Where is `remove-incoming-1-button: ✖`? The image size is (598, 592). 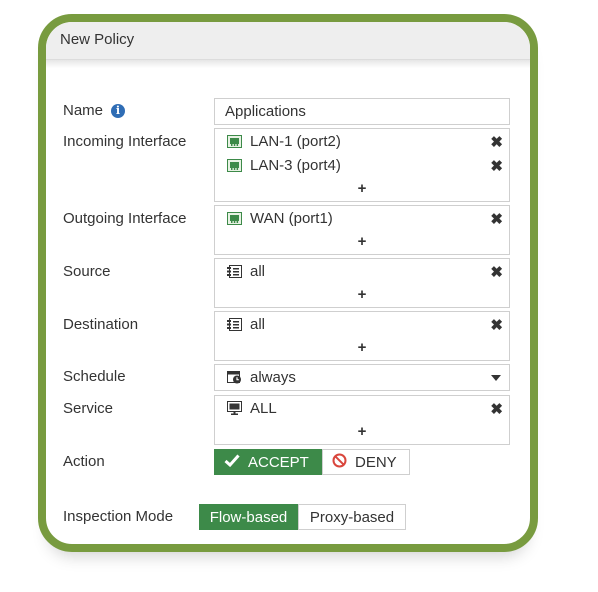 remove-incoming-1-button: ✖ is located at coordinates (496, 142).